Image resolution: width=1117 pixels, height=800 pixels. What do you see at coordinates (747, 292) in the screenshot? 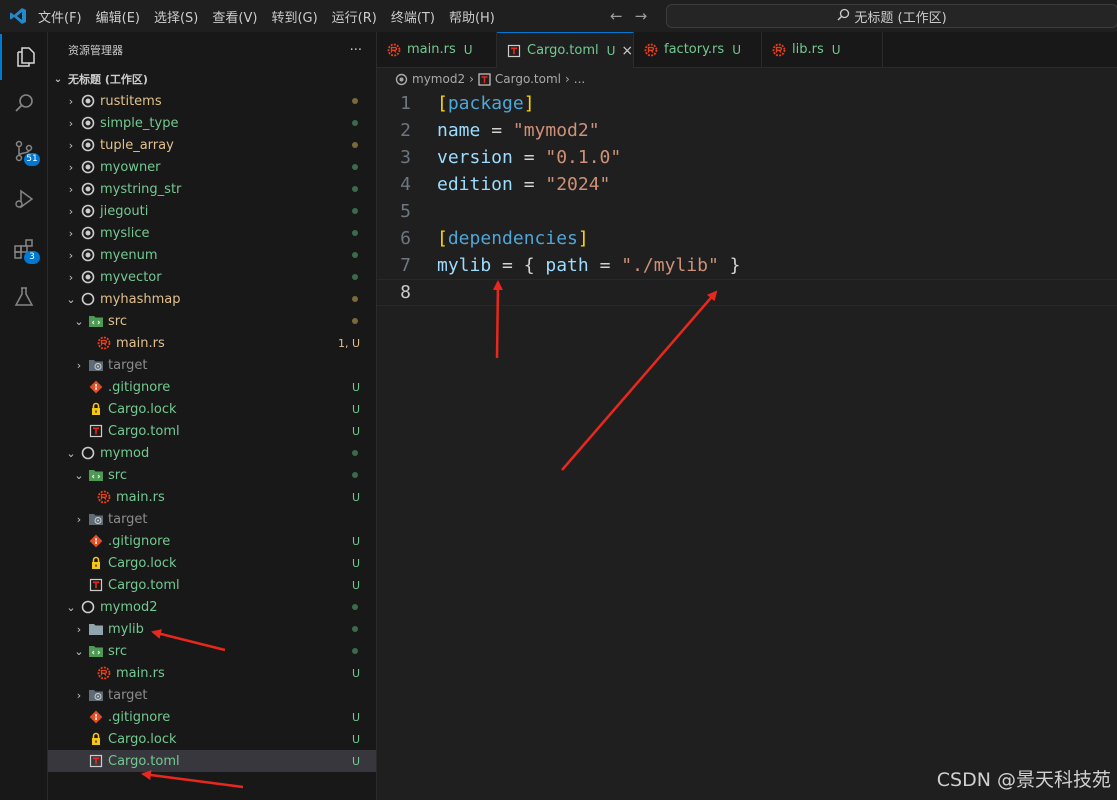
I see `code-line: 8` at bounding box center [747, 292].